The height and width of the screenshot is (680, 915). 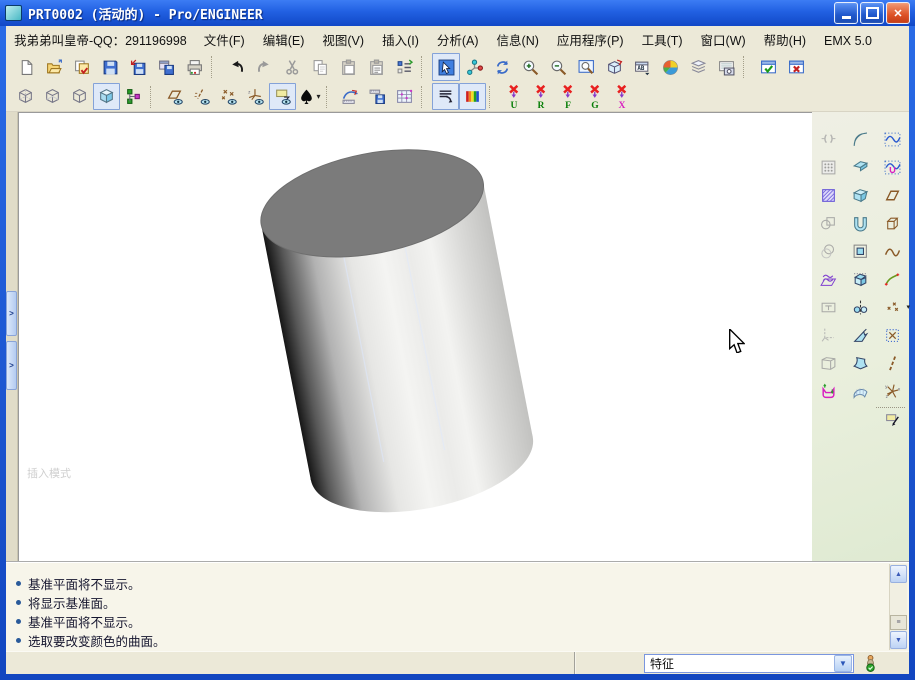 What do you see at coordinates (828, 167) in the screenshot?
I see `pattern-tool-button` at bounding box center [828, 167].